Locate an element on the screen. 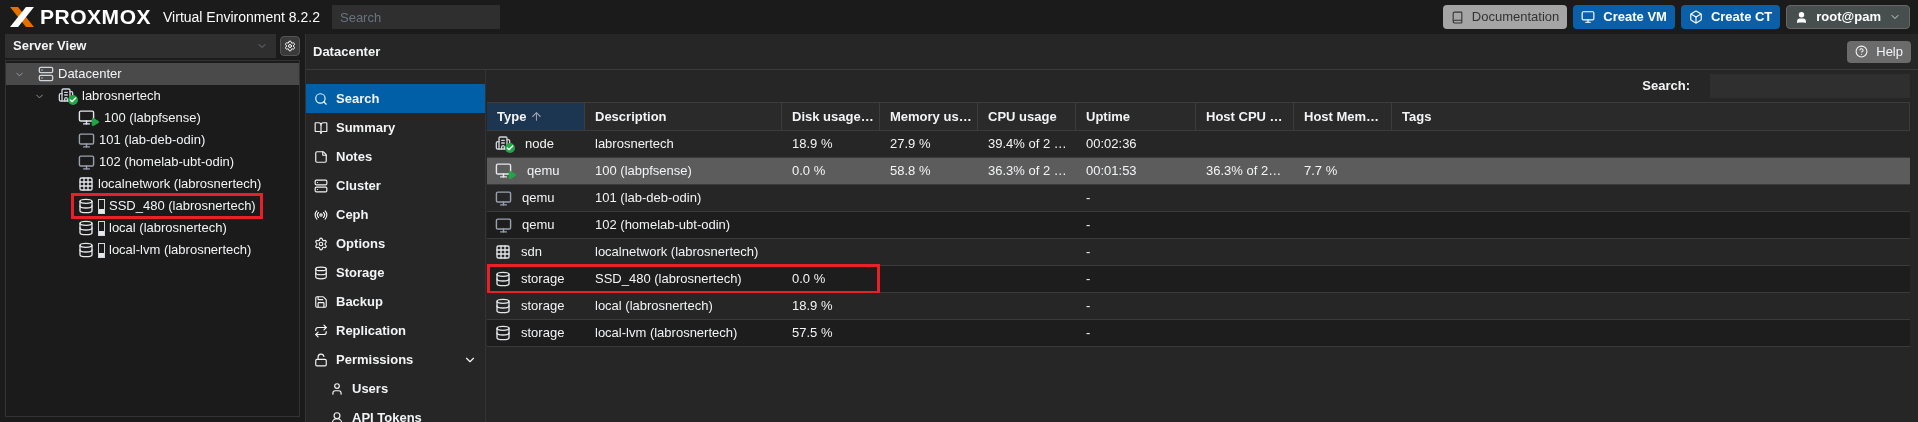 The image size is (1918, 422). table-cell-text: local-lvm (labrosnertech) is located at coordinates (666, 333).